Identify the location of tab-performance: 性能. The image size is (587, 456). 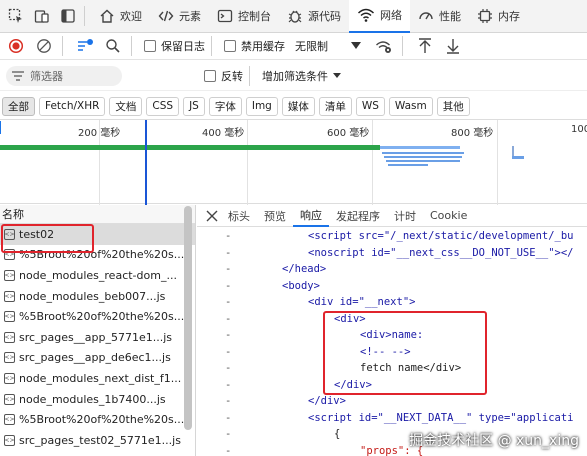
(439, 16).